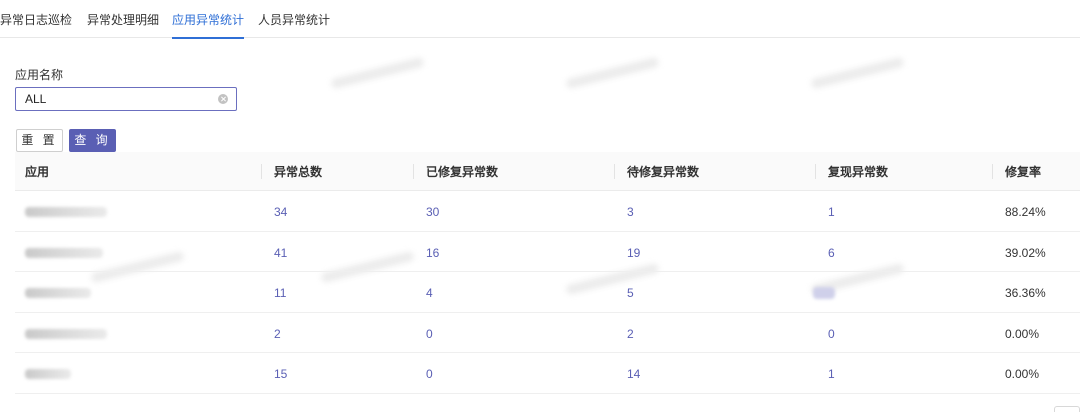 This screenshot has height=412, width=1080. What do you see at coordinates (208, 19) in the screenshot?
I see `tab-app-exception-stats: 应用异常统计` at bounding box center [208, 19].